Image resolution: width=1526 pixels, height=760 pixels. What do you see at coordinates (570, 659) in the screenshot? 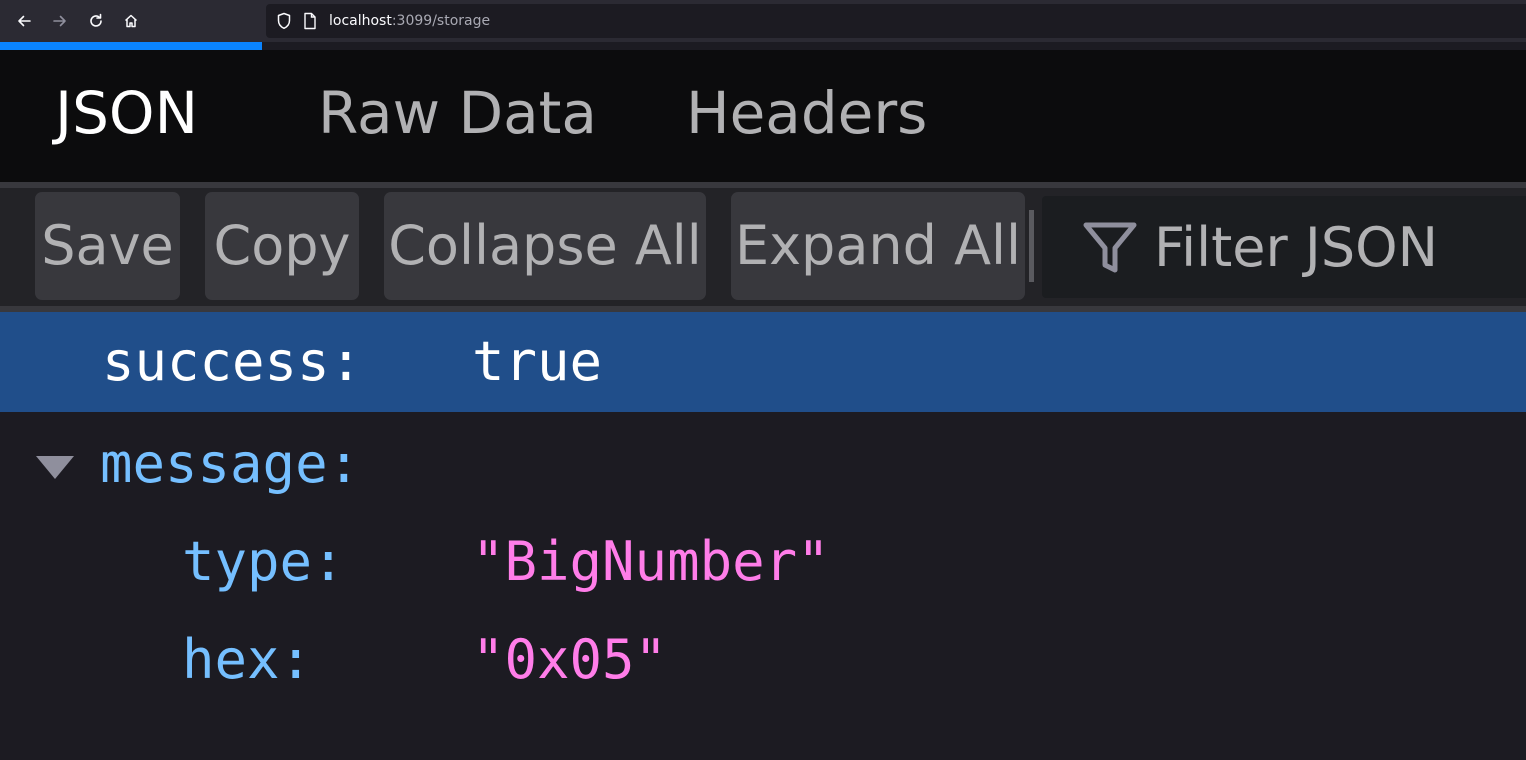
I see `json-value: "0x05"` at bounding box center [570, 659].